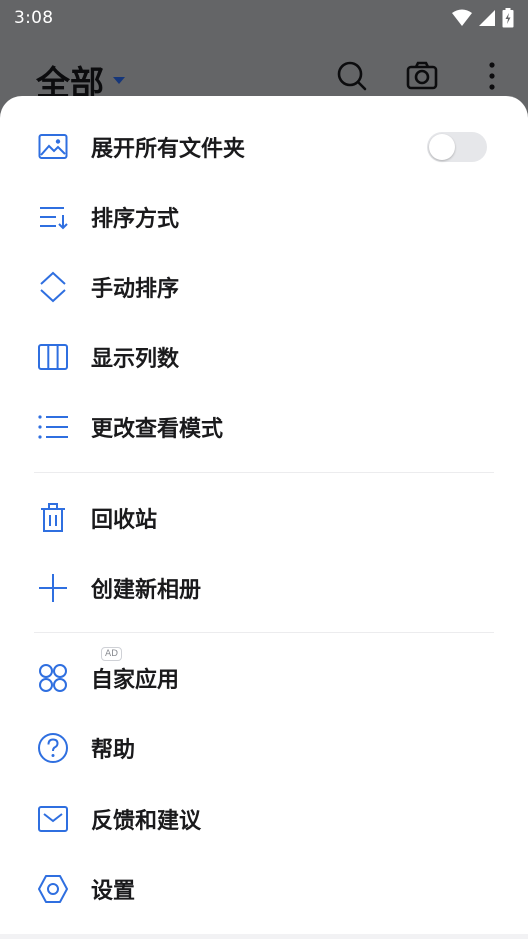 This screenshot has width=528, height=939. Describe the element at coordinates (53, 748) in the screenshot. I see `help-icon` at that location.